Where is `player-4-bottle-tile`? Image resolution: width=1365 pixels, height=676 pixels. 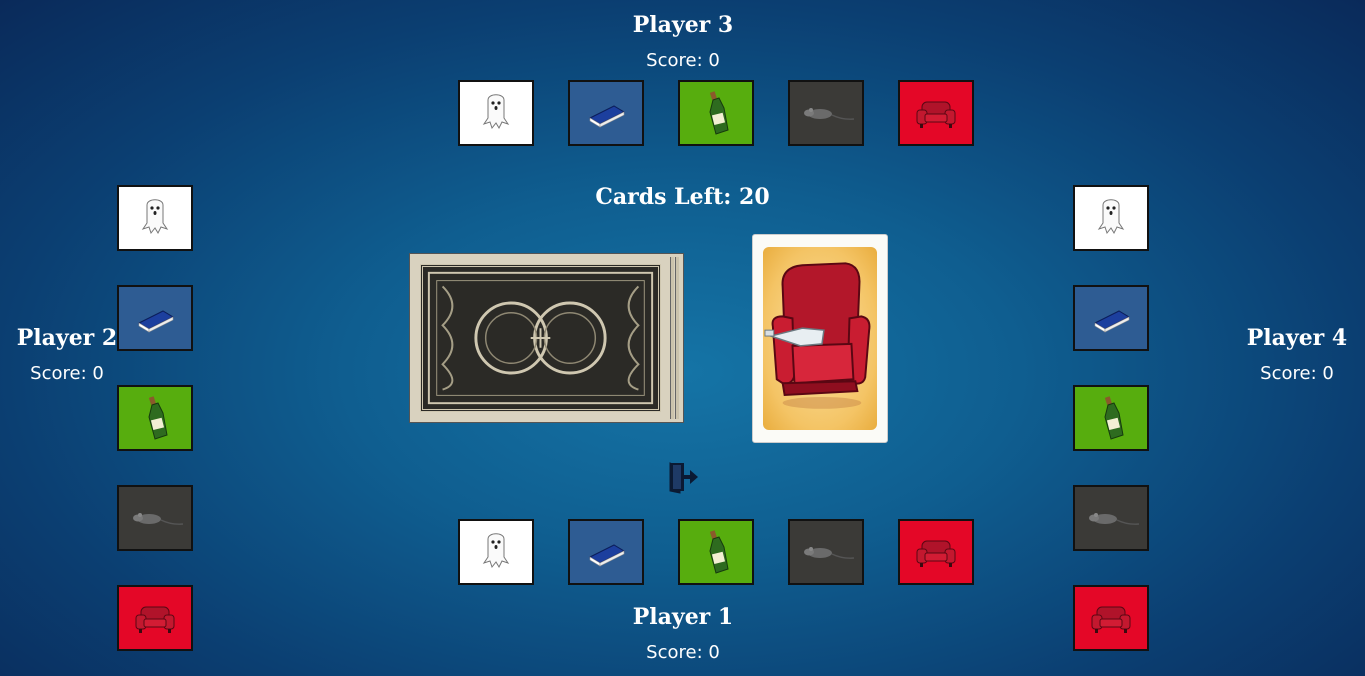 player-4-bottle-tile is located at coordinates (1111, 418).